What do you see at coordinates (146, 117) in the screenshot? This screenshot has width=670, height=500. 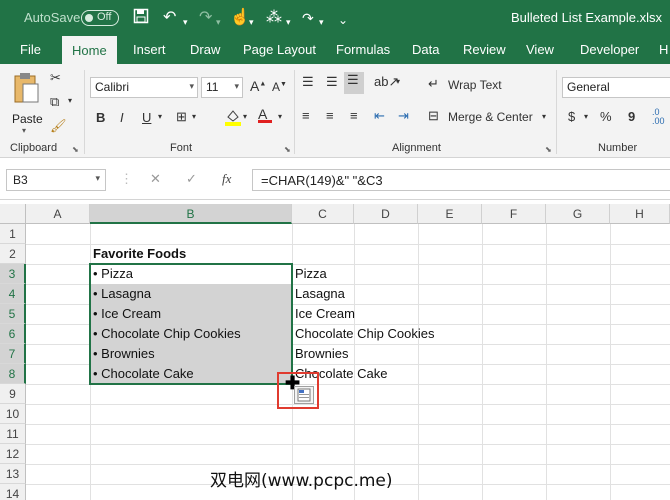 I see `underline-button: U` at bounding box center [146, 117].